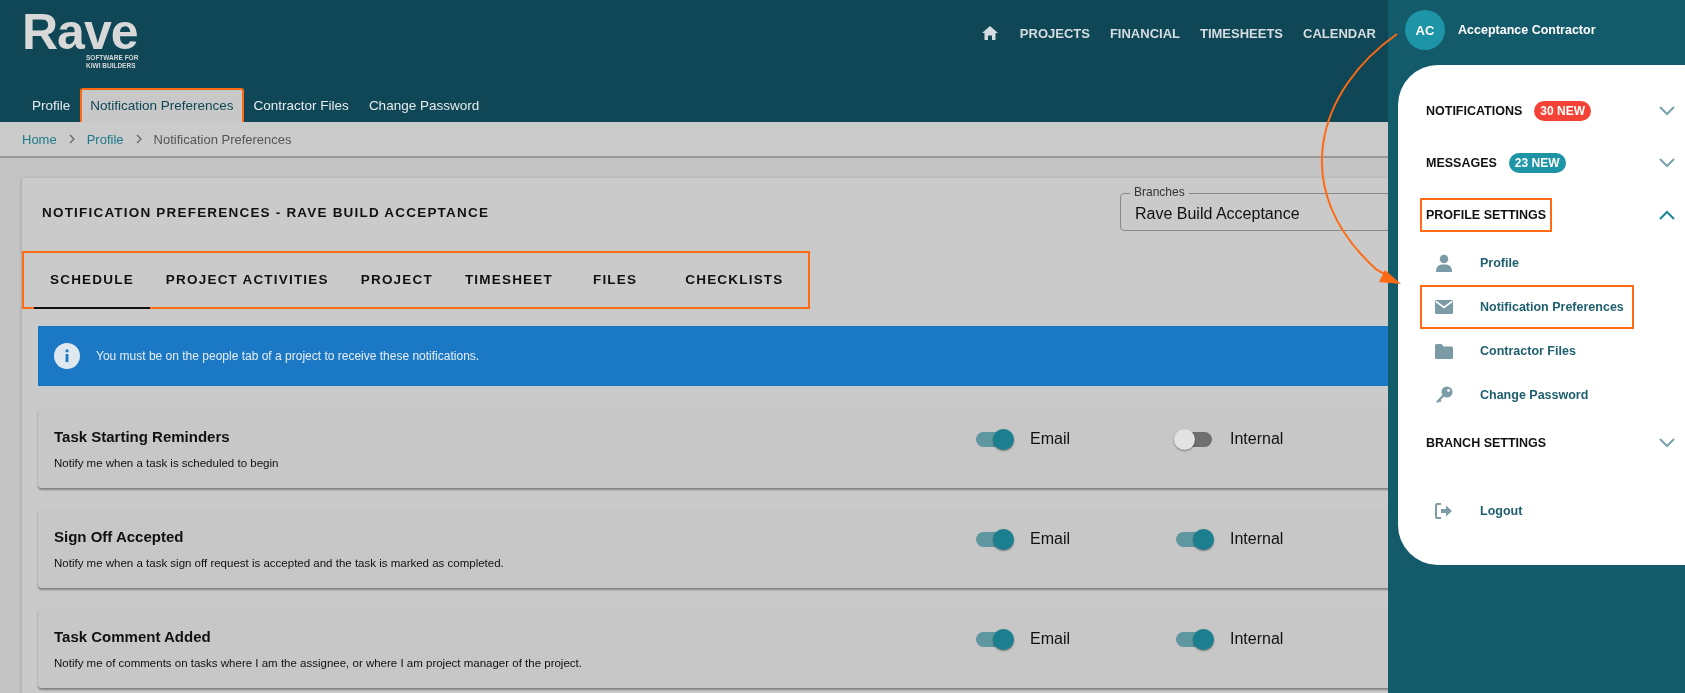  Describe the element at coordinates (1537, 163) in the screenshot. I see `count-badge: 23 NEW` at that location.